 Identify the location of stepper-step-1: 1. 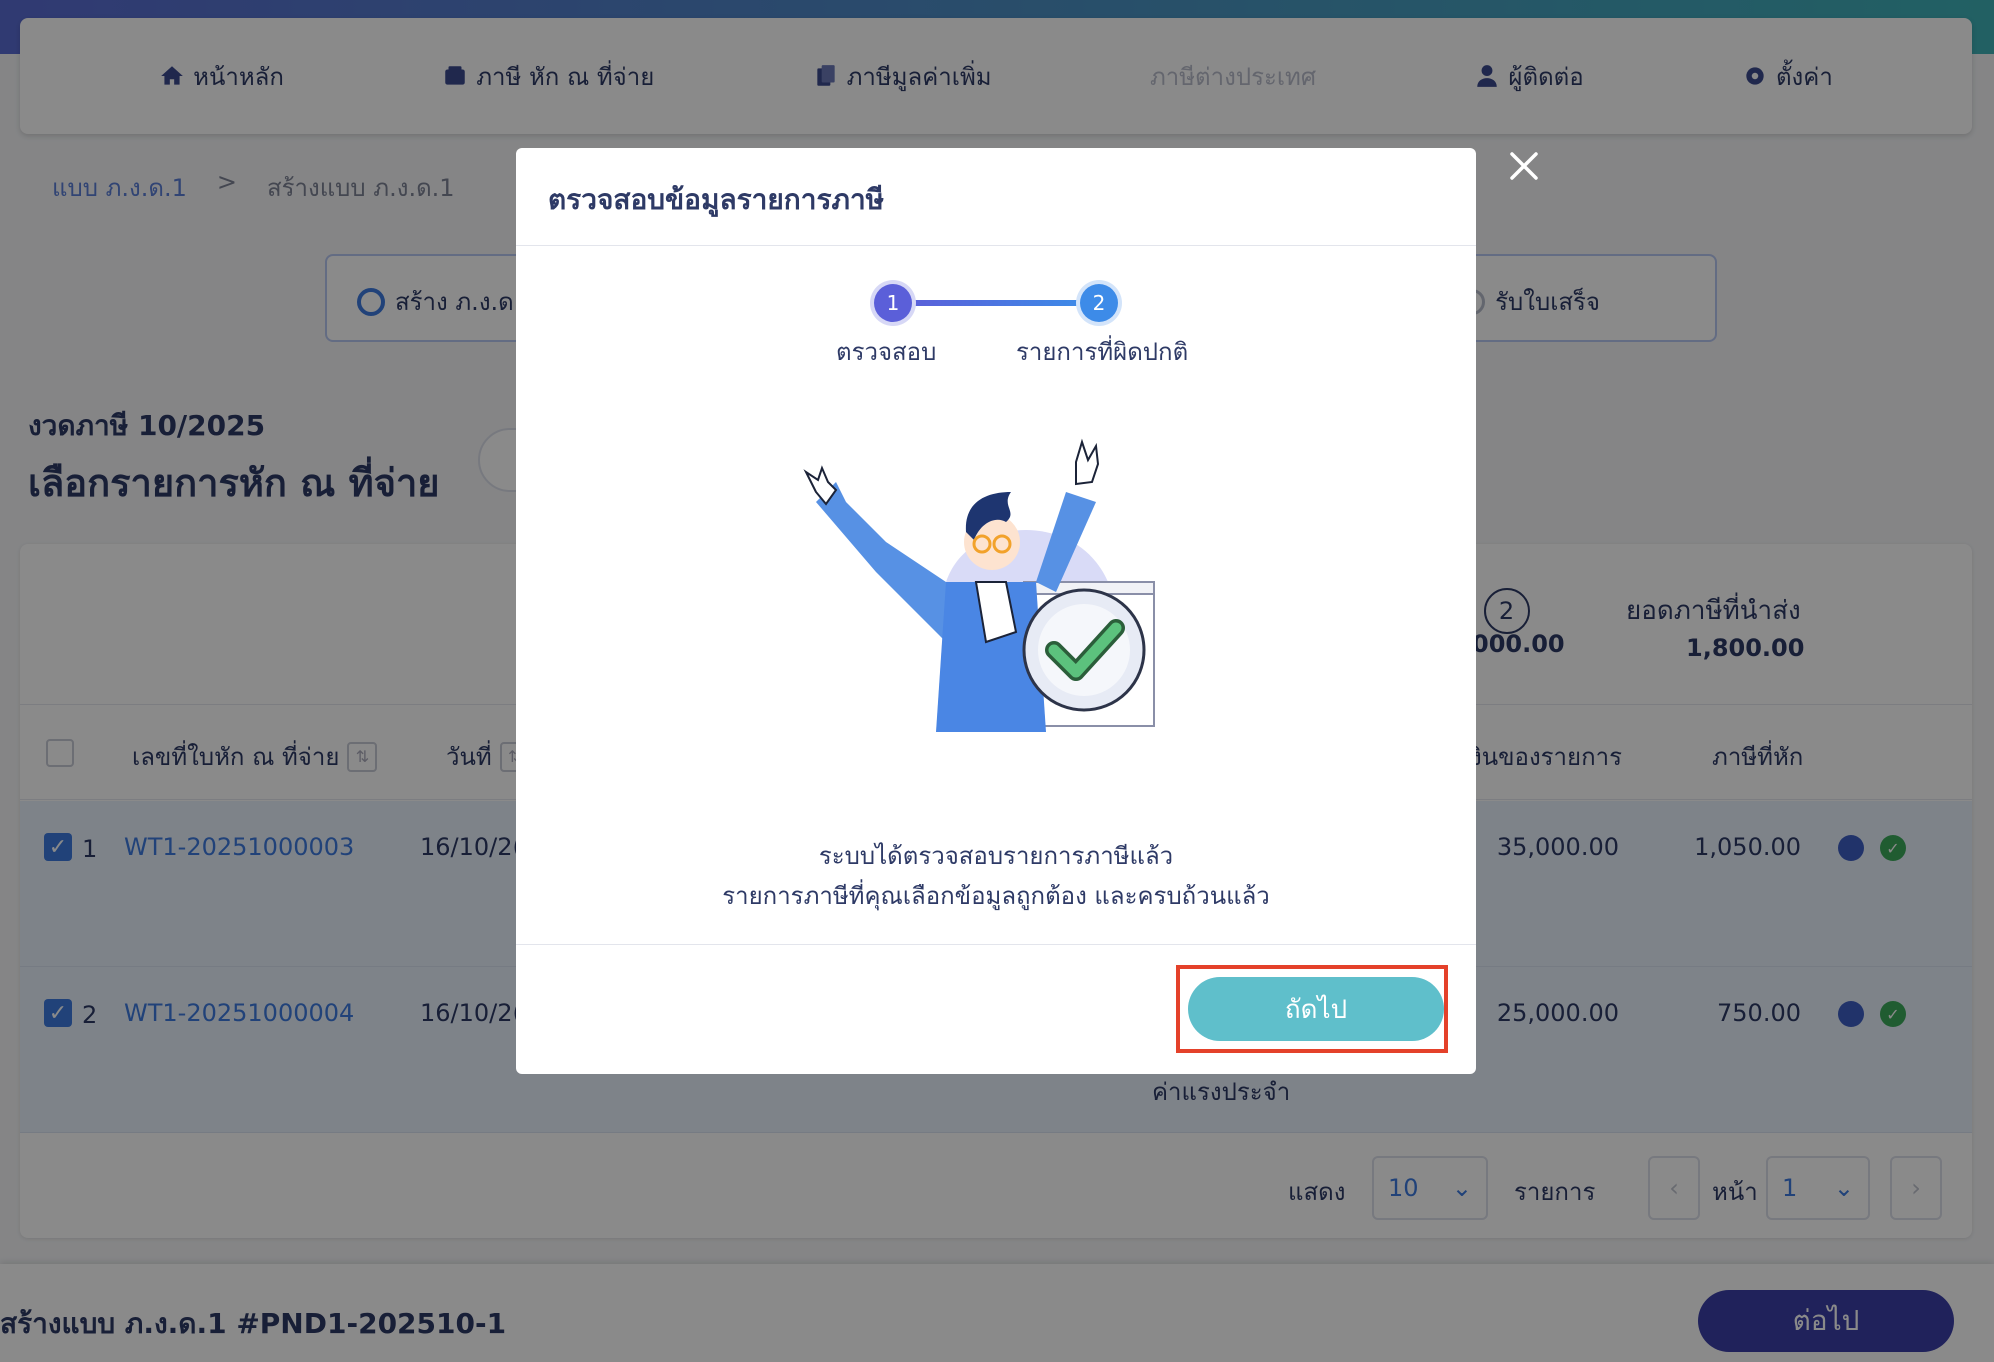
(893, 303).